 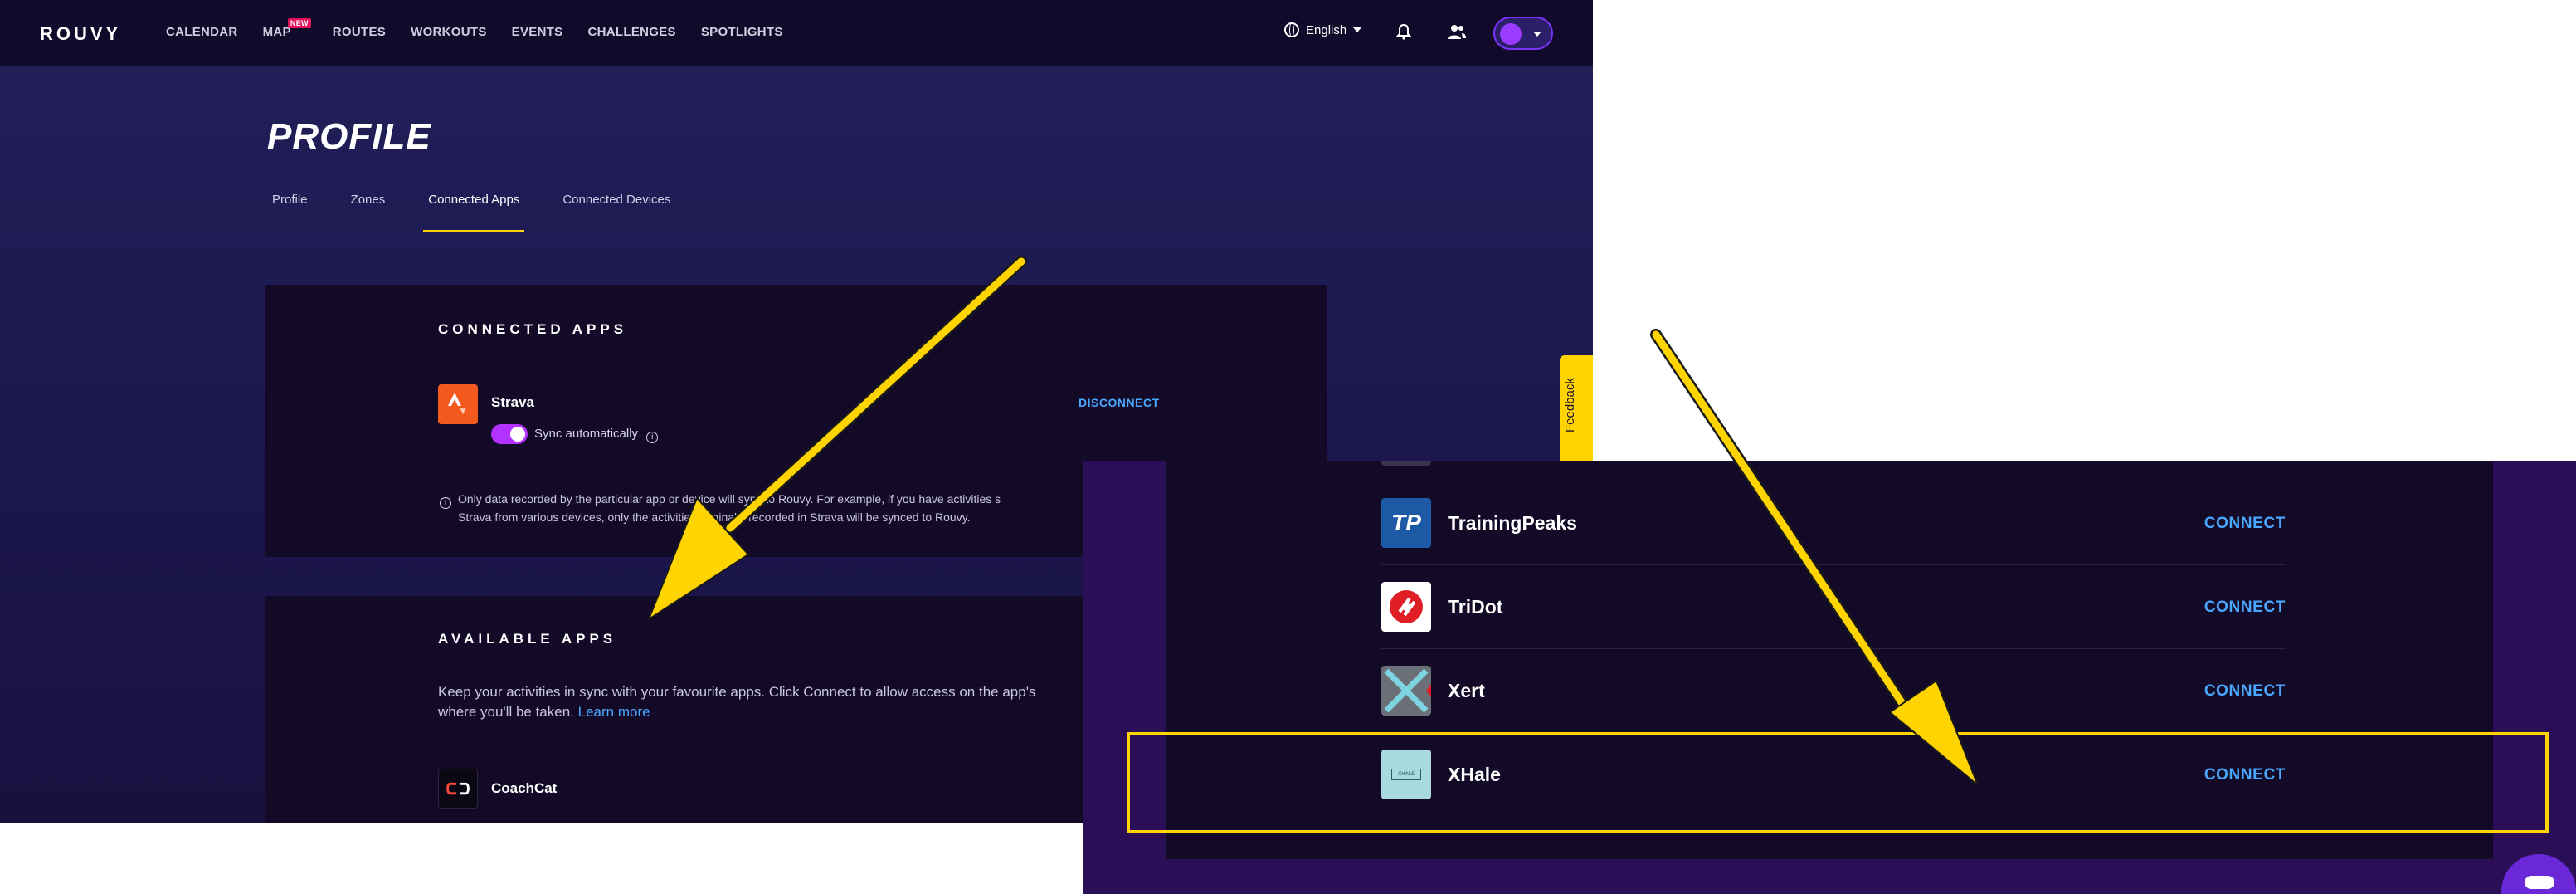 I want to click on tridot-logo-icon, so click(x=1406, y=607).